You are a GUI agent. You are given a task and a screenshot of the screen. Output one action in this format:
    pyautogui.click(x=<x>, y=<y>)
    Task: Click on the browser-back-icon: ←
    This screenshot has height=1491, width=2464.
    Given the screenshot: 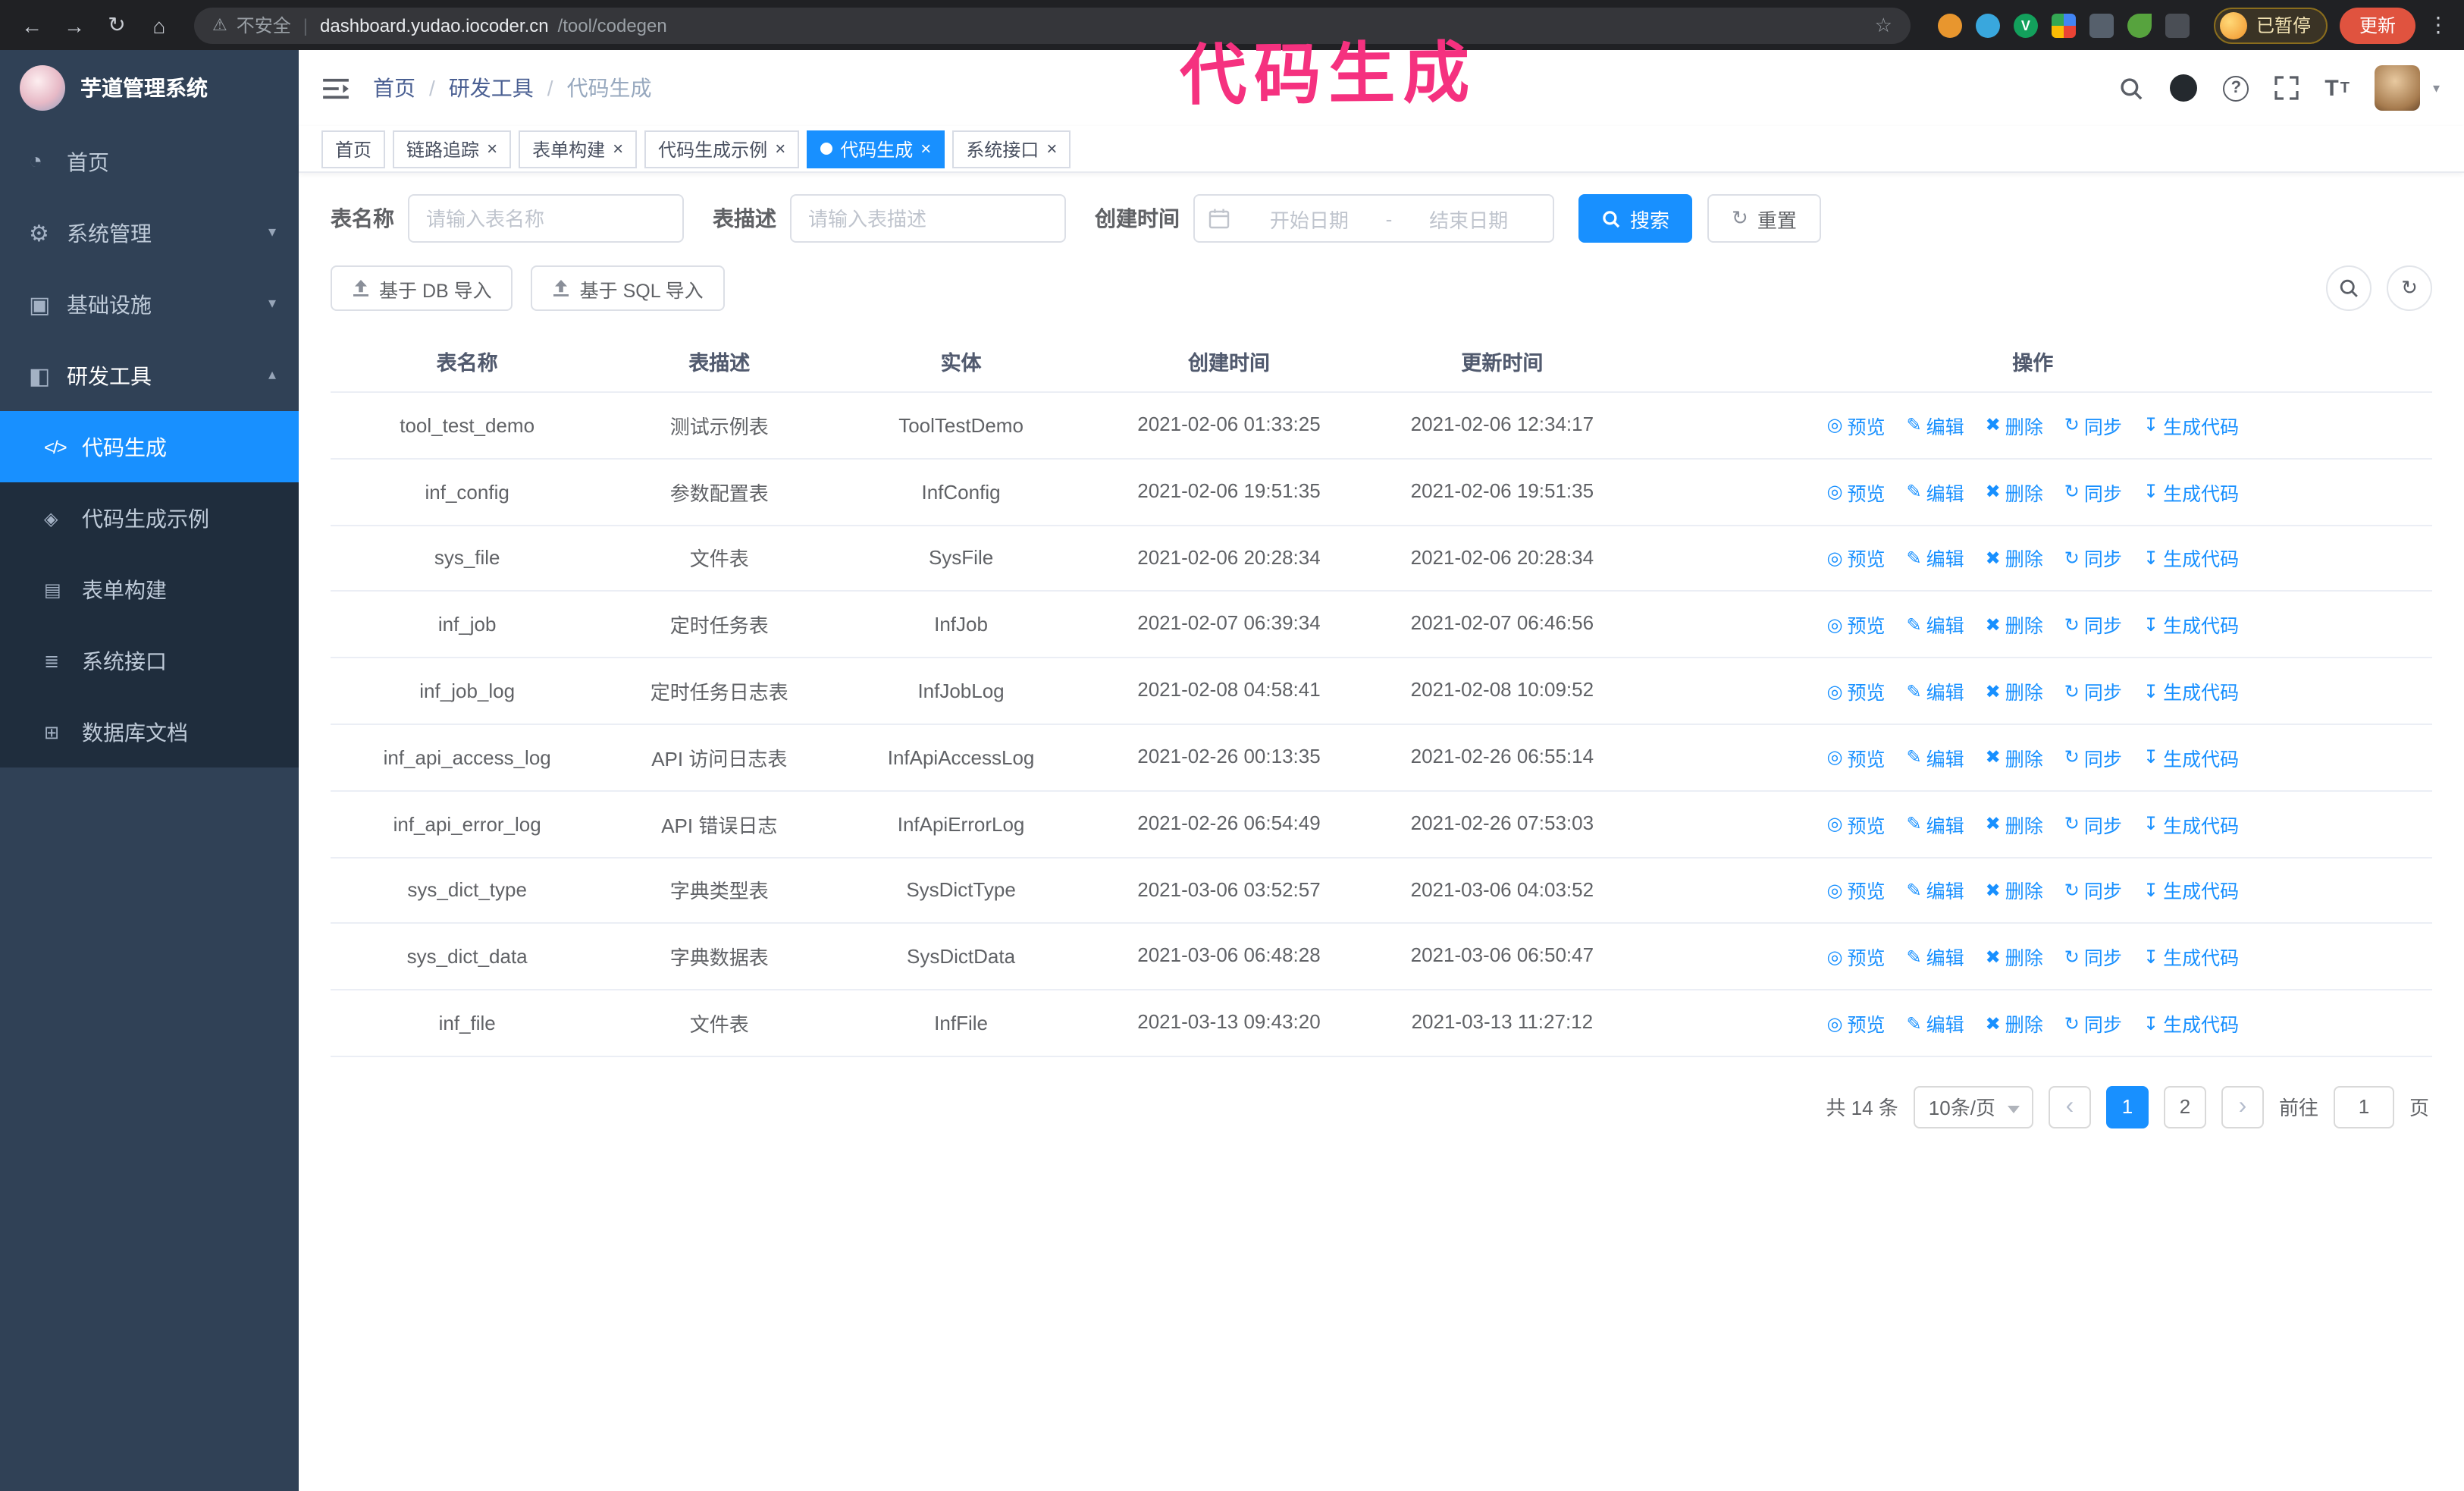 What is the action you would take?
    pyautogui.click(x=32, y=25)
    